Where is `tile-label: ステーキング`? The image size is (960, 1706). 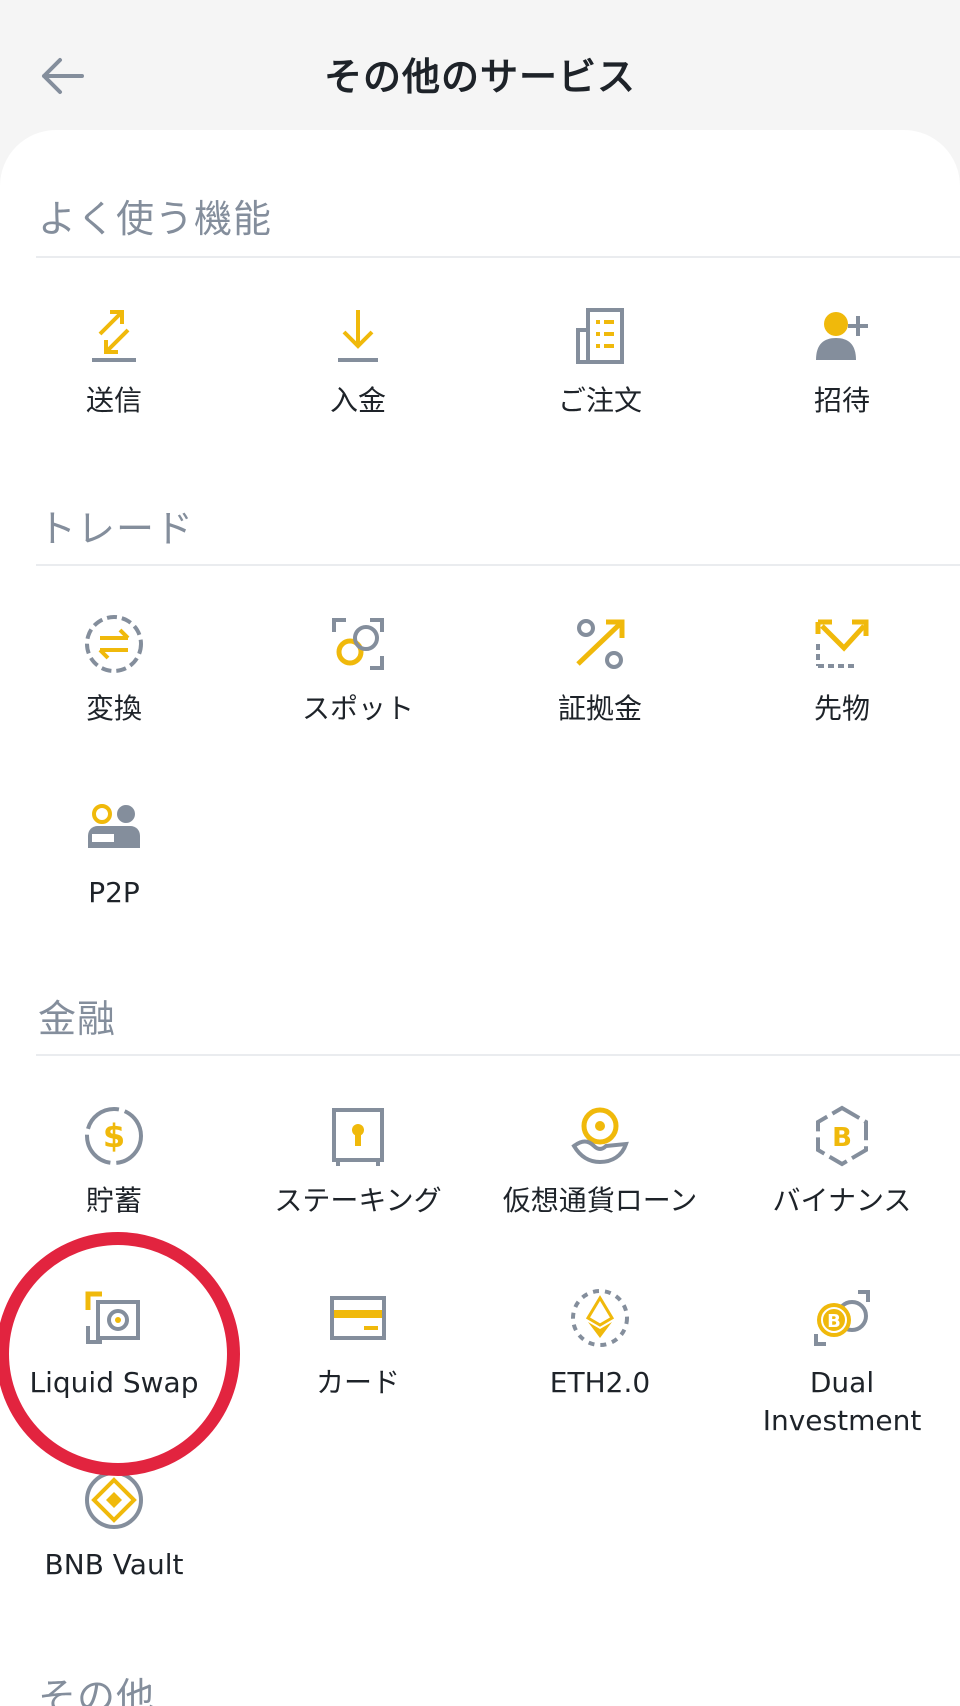
tile-label: ステーキング is located at coordinates (358, 1200).